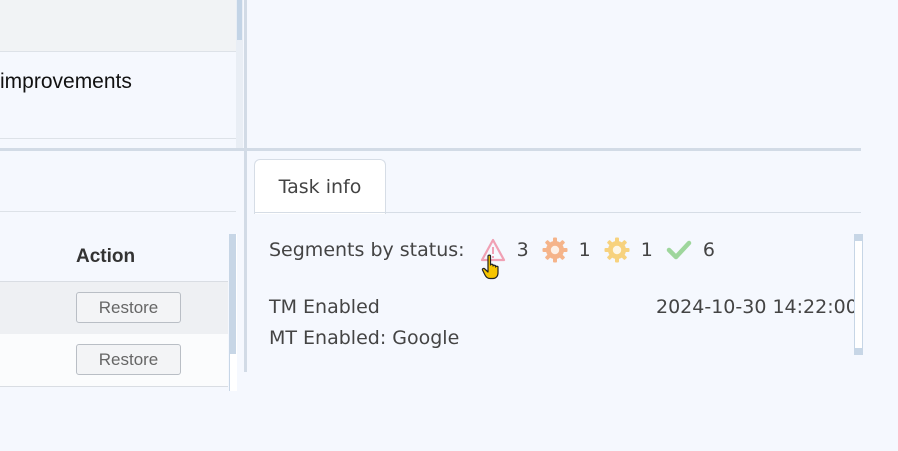  Describe the element at coordinates (118, 211) in the screenshot. I see `table-toolbar-divider` at that location.